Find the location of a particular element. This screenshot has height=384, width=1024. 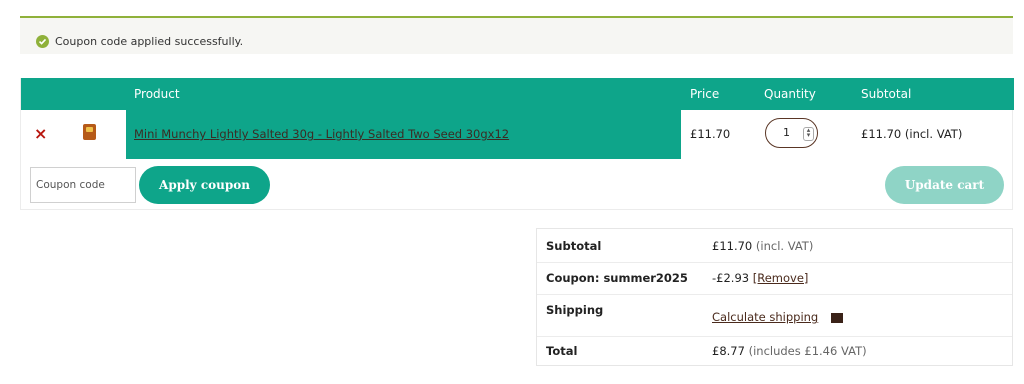

coupon-value: -£2.93 [Remove] is located at coordinates (760, 278).